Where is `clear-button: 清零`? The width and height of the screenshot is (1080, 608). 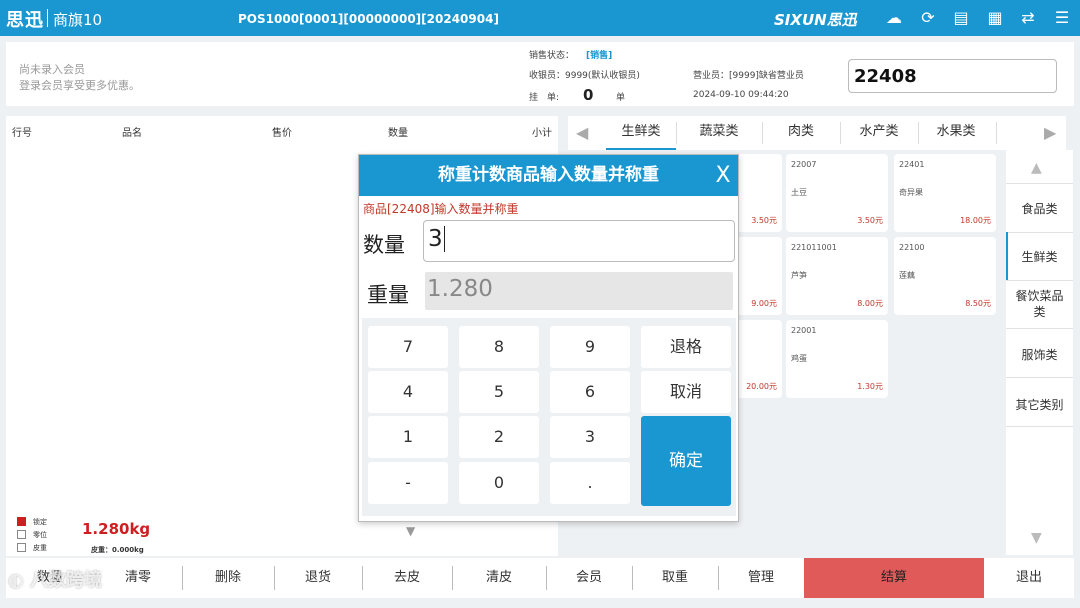
clear-button: 清零 is located at coordinates (138, 578).